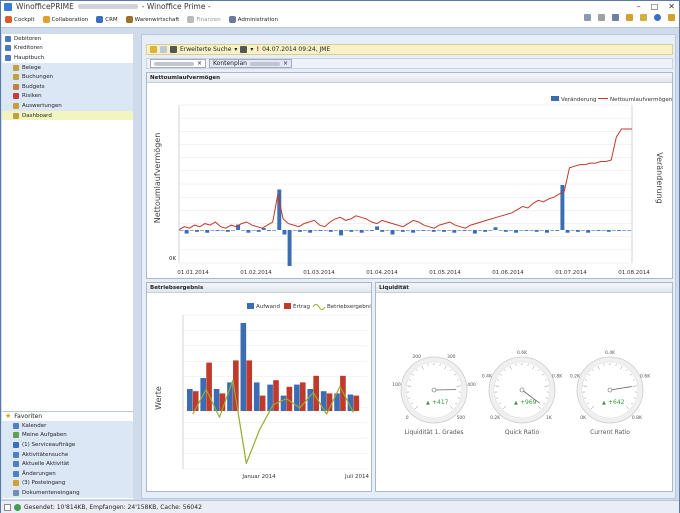  Describe the element at coordinates (409, 78) in the screenshot. I see `panel-title: Nettoumlaufvermögen` at that location.